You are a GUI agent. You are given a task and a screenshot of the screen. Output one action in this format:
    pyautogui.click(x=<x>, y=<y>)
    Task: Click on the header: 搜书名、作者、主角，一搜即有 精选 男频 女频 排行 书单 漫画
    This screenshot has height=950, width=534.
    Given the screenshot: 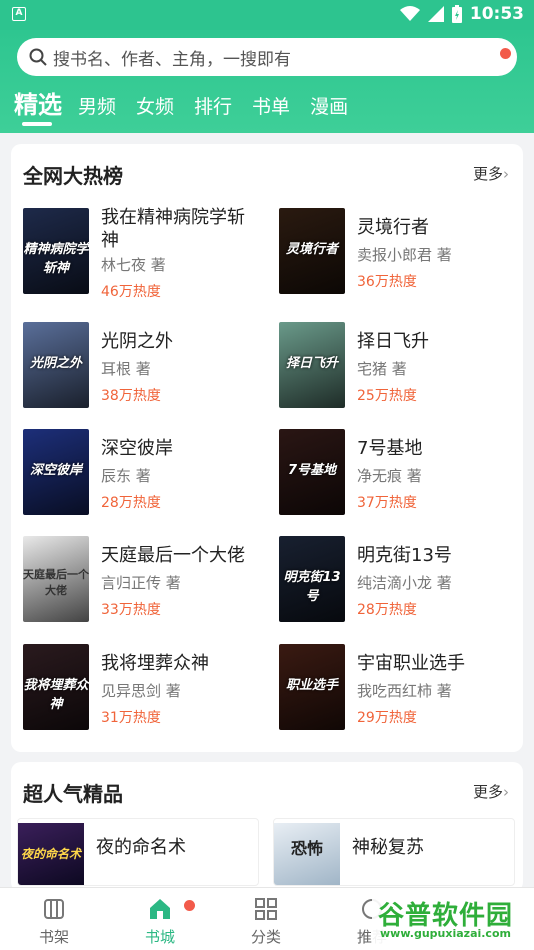 What is the action you would take?
    pyautogui.click(x=267, y=81)
    